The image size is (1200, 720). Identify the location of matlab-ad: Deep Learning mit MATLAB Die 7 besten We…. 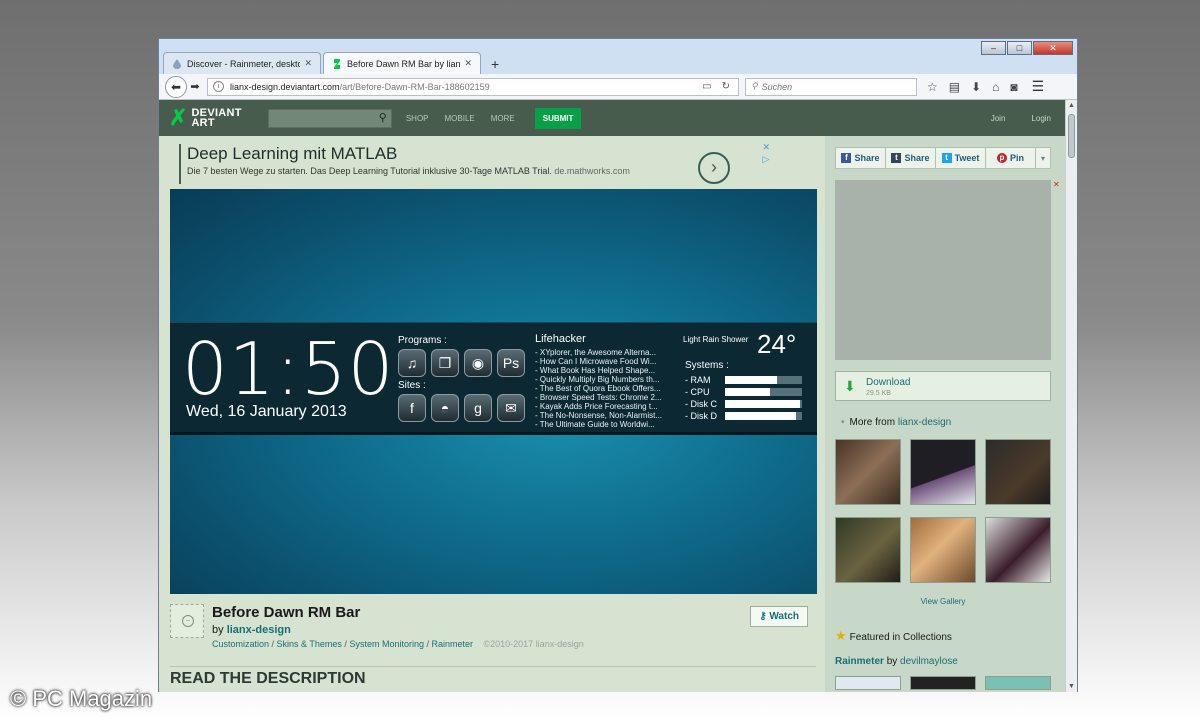
(476, 162).